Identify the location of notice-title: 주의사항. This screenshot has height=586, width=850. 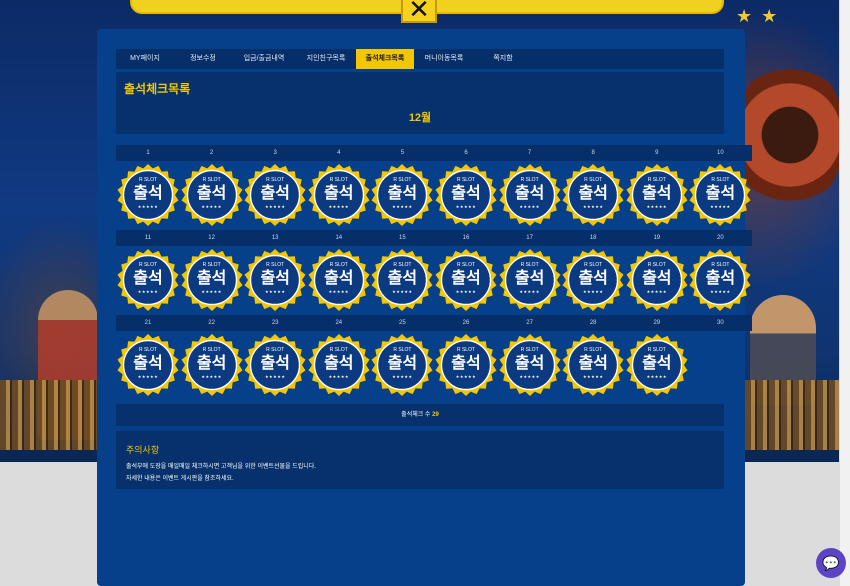
(143, 450).